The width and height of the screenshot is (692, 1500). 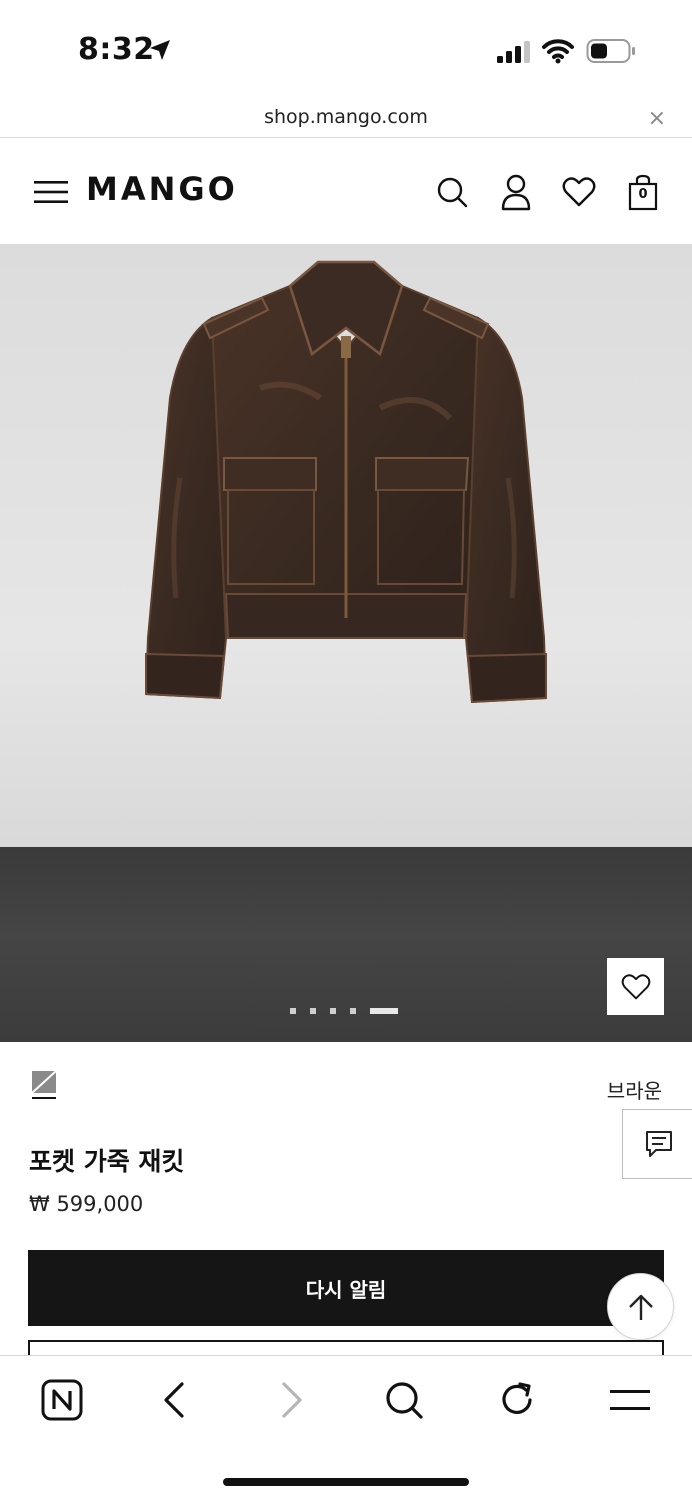 I want to click on status-bar: 8:32, so click(x=346, y=50).